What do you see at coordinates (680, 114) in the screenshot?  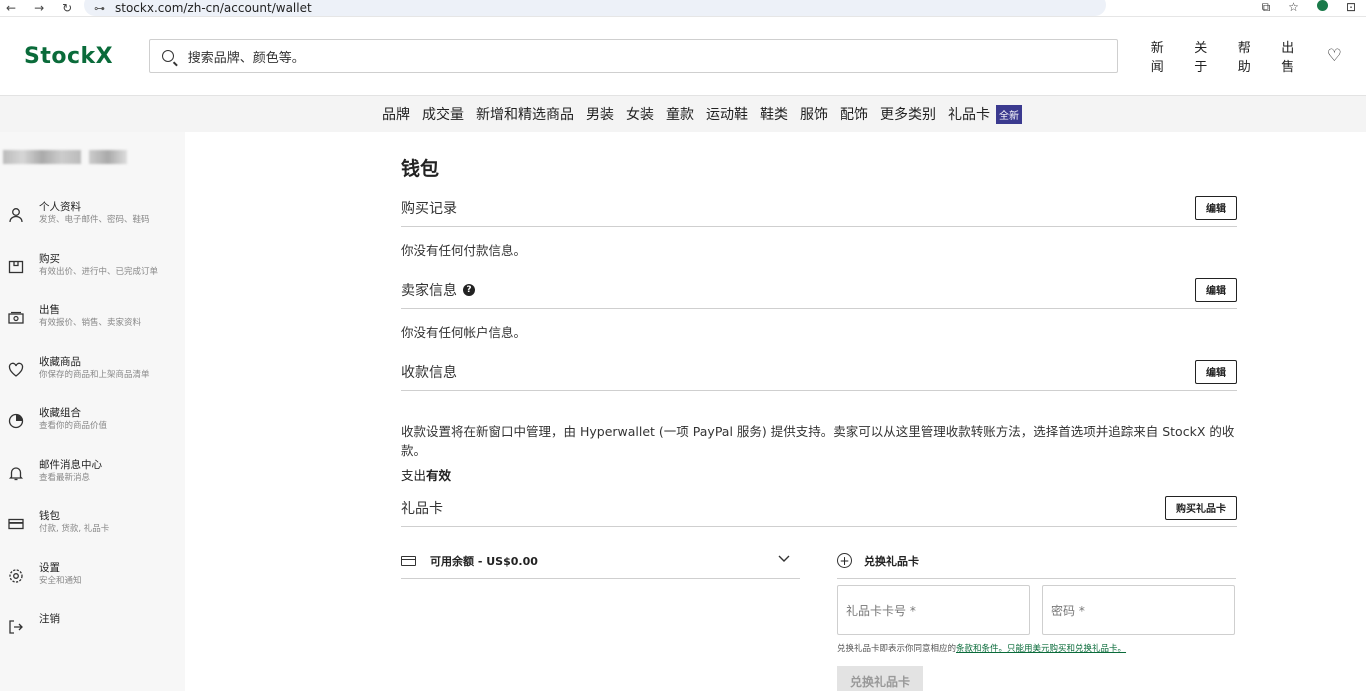 I see `category-kids: 童款` at bounding box center [680, 114].